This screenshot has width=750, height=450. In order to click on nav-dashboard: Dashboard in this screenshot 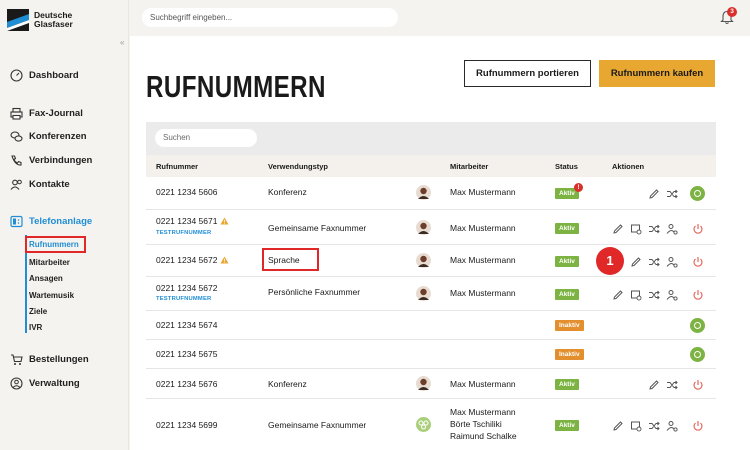, I will do `click(44, 75)`.